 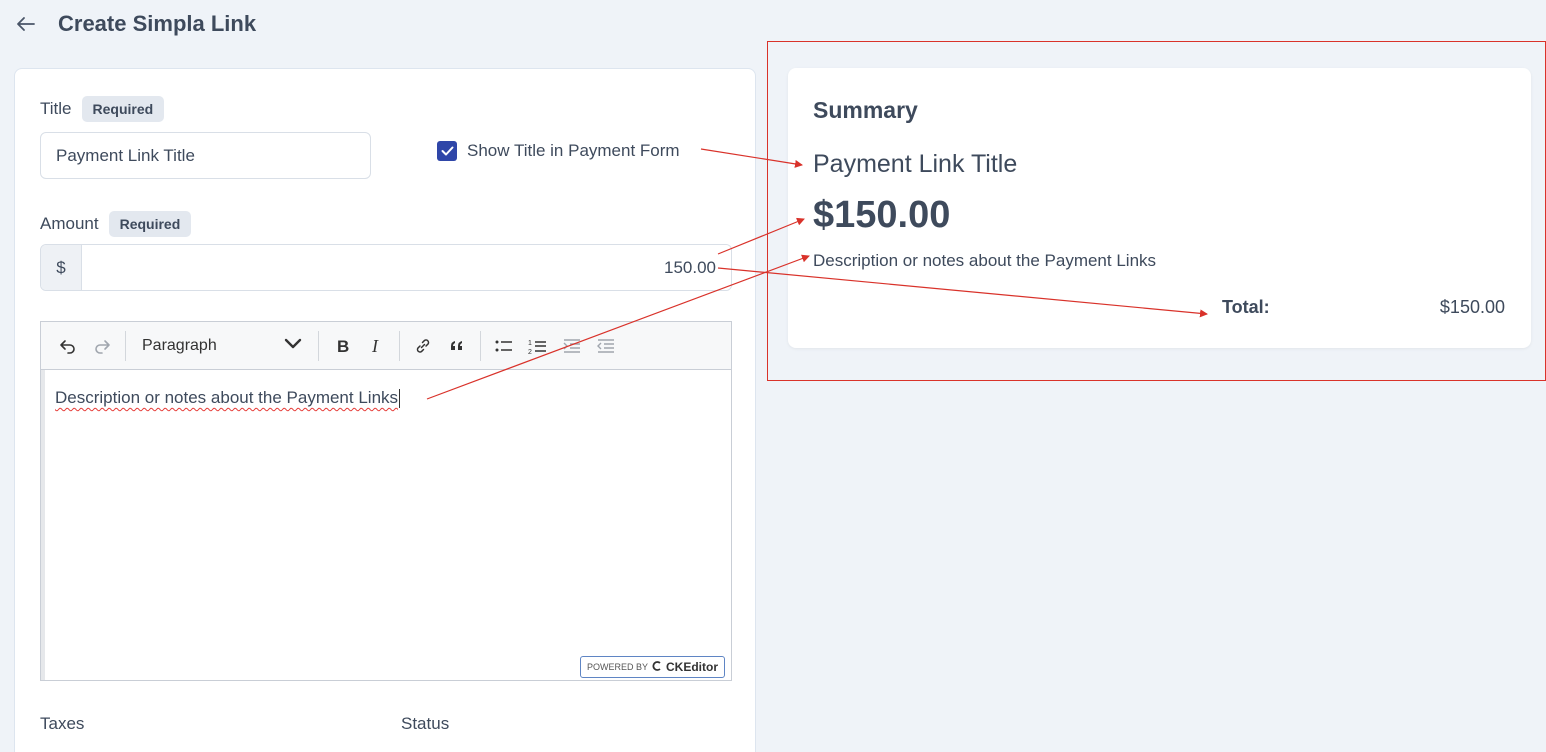 I want to click on outdent-icon, so click(x=606, y=346).